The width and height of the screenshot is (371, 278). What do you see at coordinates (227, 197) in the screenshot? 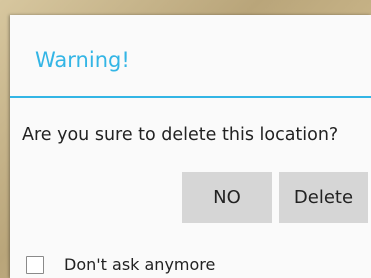
I see `no-button: NO` at bounding box center [227, 197].